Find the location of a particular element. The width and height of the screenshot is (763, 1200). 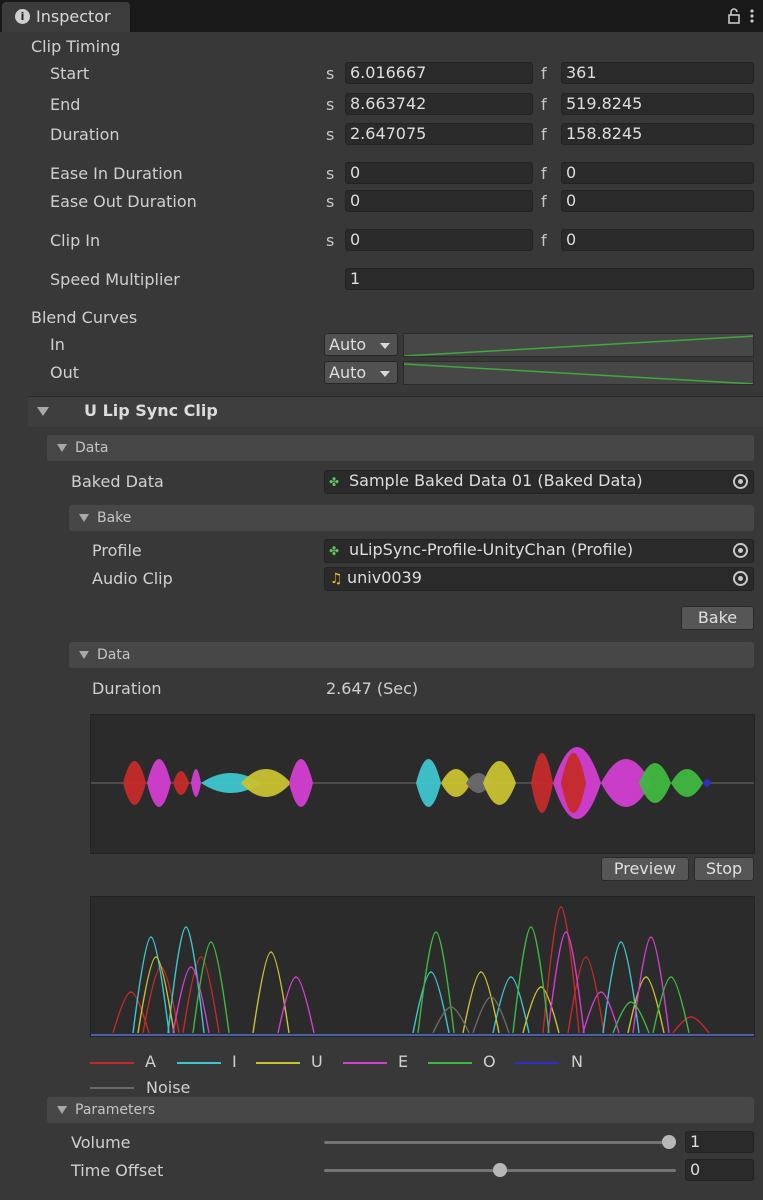

baked-data-label: Baked Data is located at coordinates (117, 481).